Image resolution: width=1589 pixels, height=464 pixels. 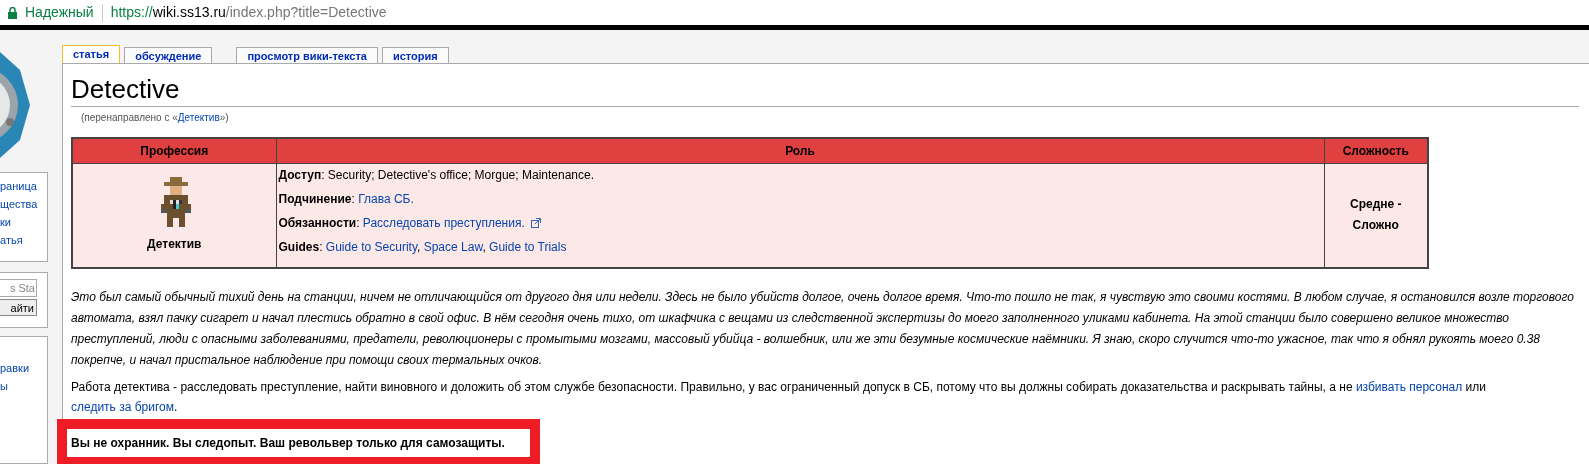 I want to click on role-line: Guides: Guide to Security, Space Law, Guide to Trials, so click(x=422, y=247).